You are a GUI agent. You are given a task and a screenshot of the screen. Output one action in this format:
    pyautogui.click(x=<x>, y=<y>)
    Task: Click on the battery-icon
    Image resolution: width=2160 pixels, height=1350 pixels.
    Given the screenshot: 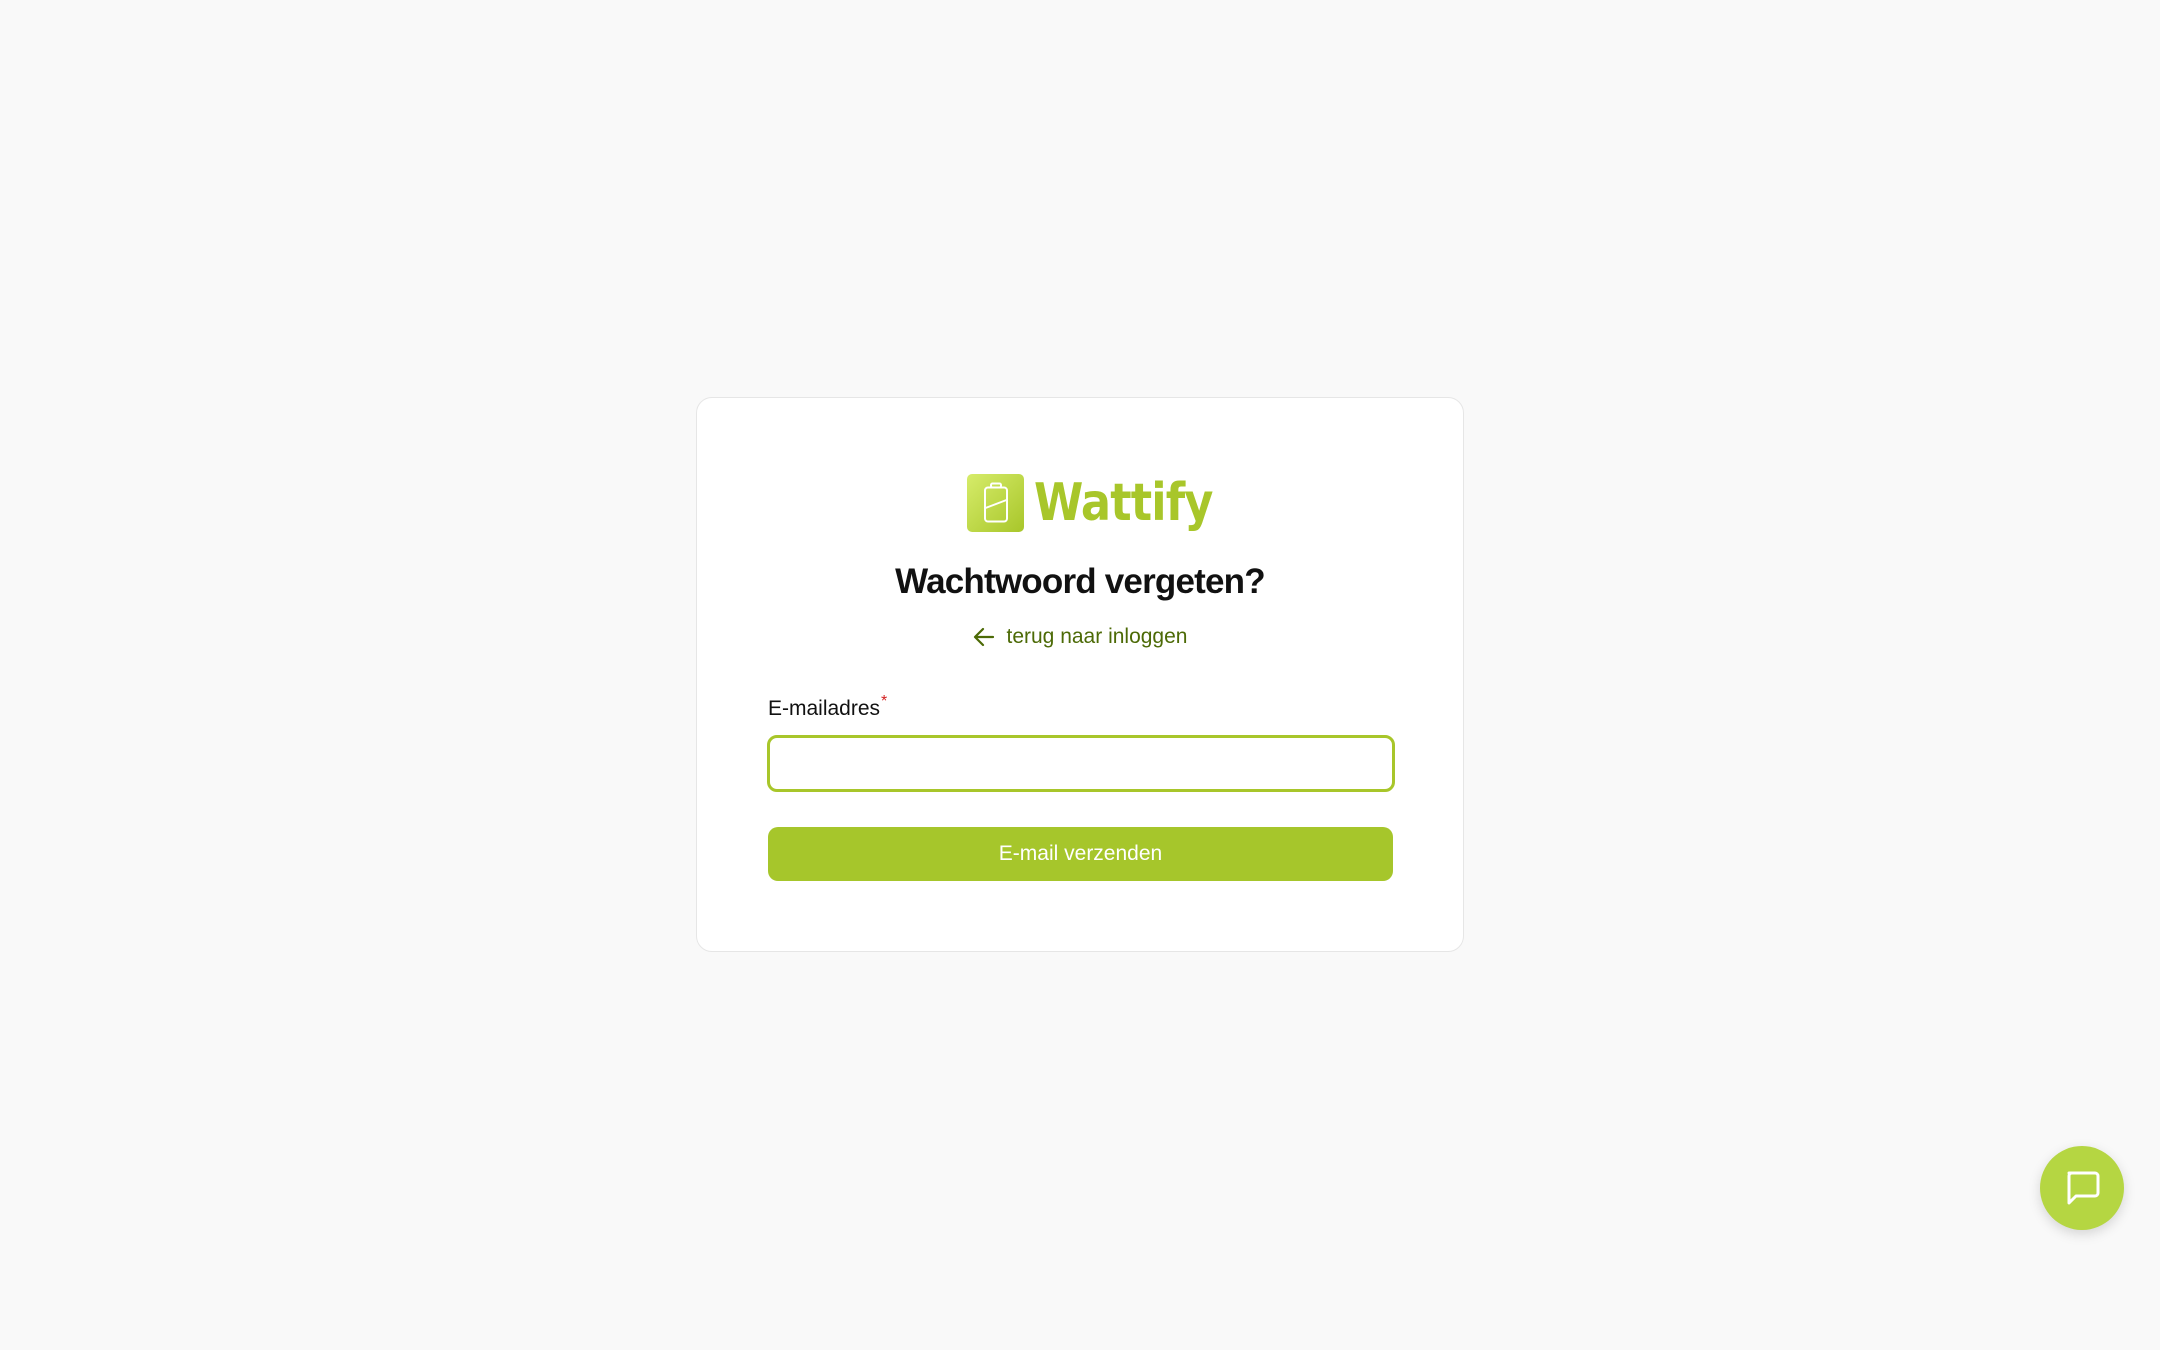 What is the action you would take?
    pyautogui.click(x=995, y=503)
    